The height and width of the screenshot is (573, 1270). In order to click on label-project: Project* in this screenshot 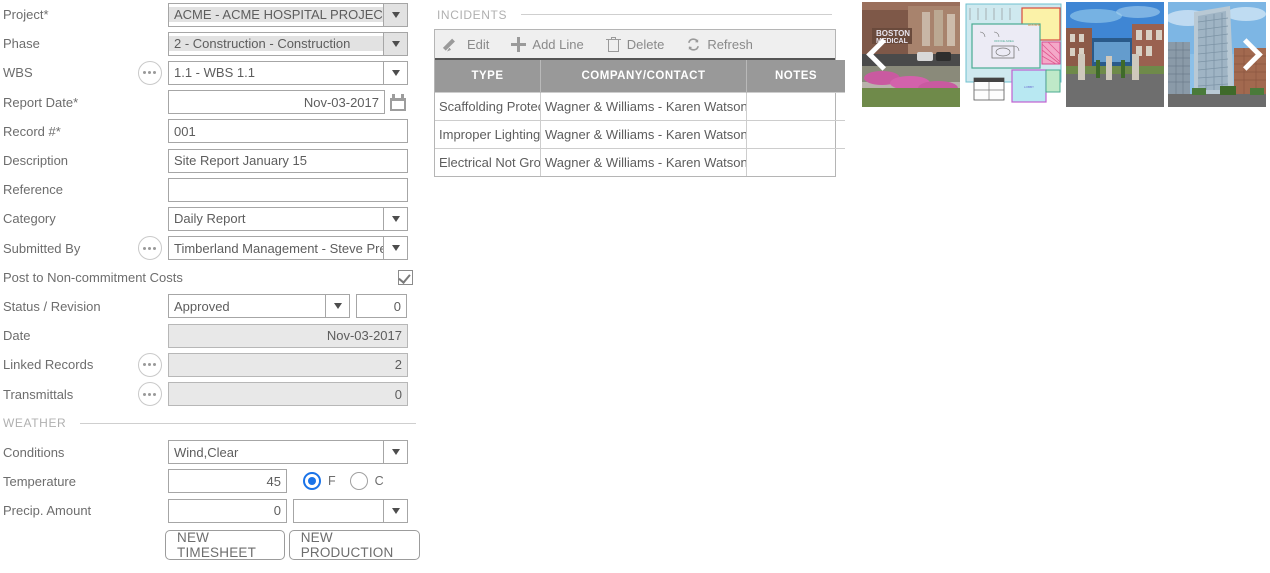, I will do `click(26, 15)`.